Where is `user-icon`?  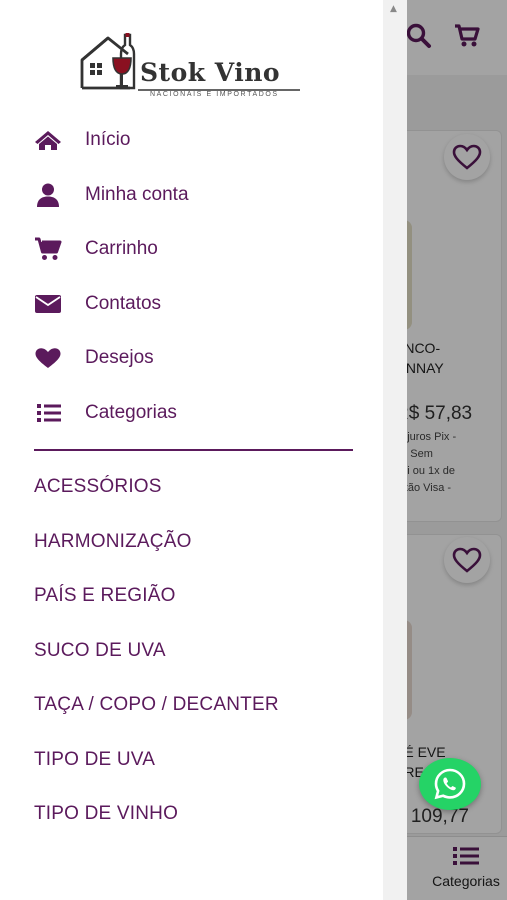 user-icon is located at coordinates (49, 195).